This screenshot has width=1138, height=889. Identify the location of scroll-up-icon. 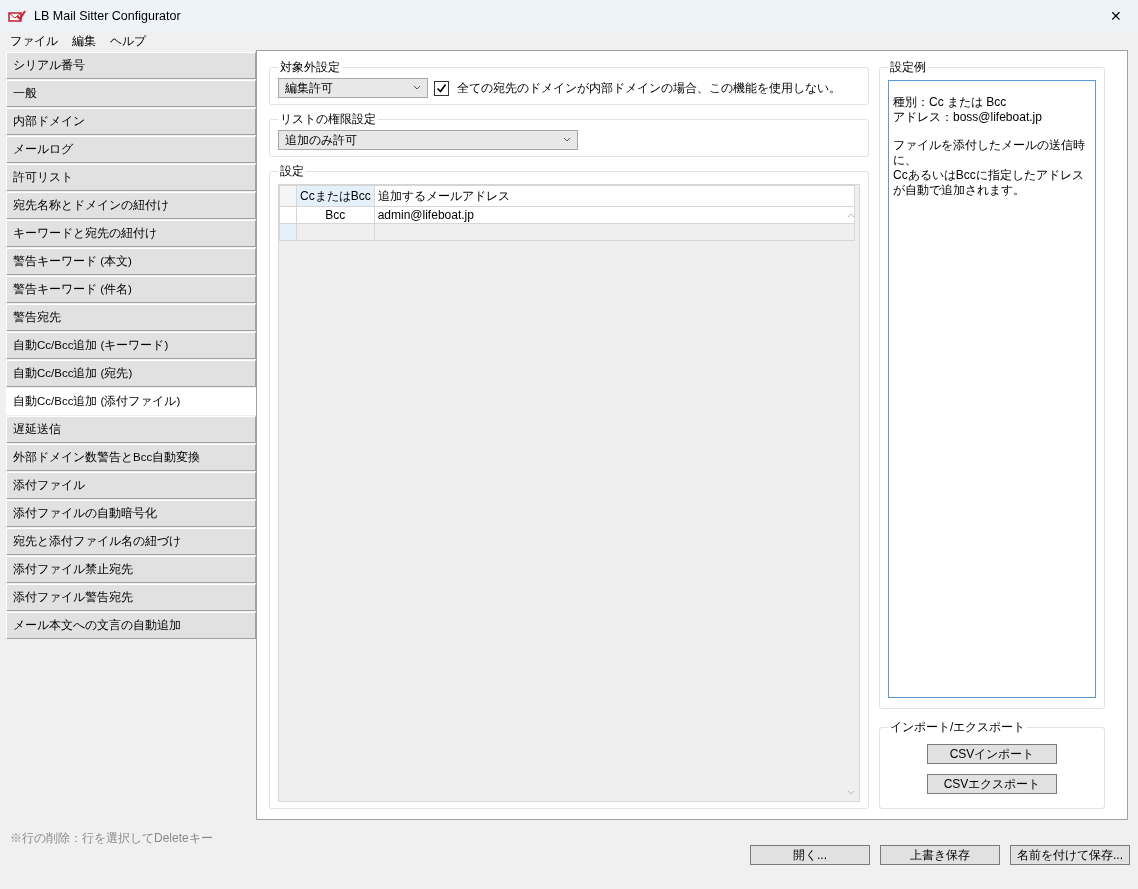
(851, 215).